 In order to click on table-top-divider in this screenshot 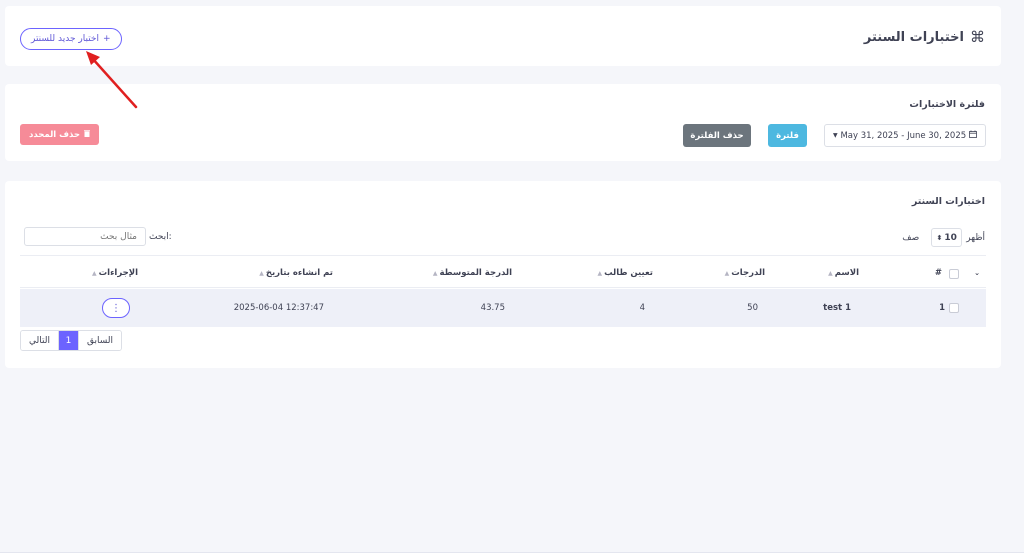, I will do `click(503, 255)`.